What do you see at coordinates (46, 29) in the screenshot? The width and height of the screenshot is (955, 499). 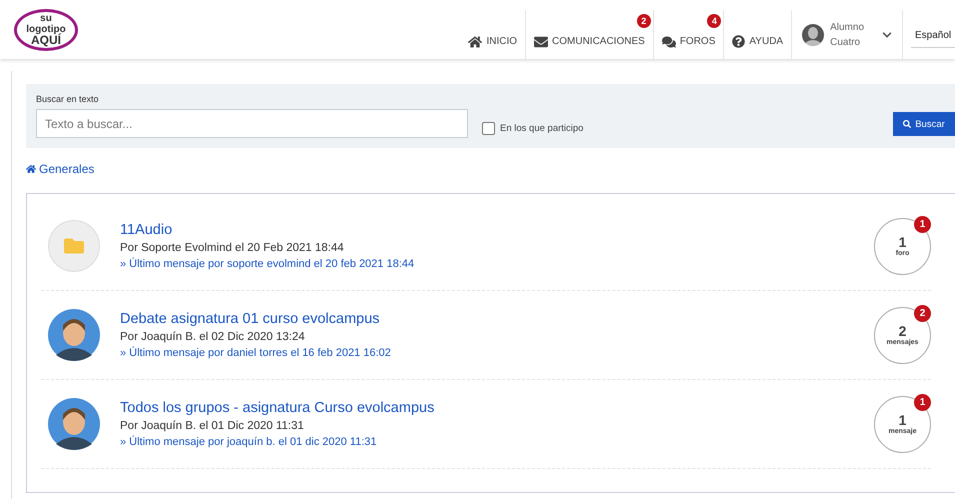 I see `logo: su logotipo AQUÍ` at bounding box center [46, 29].